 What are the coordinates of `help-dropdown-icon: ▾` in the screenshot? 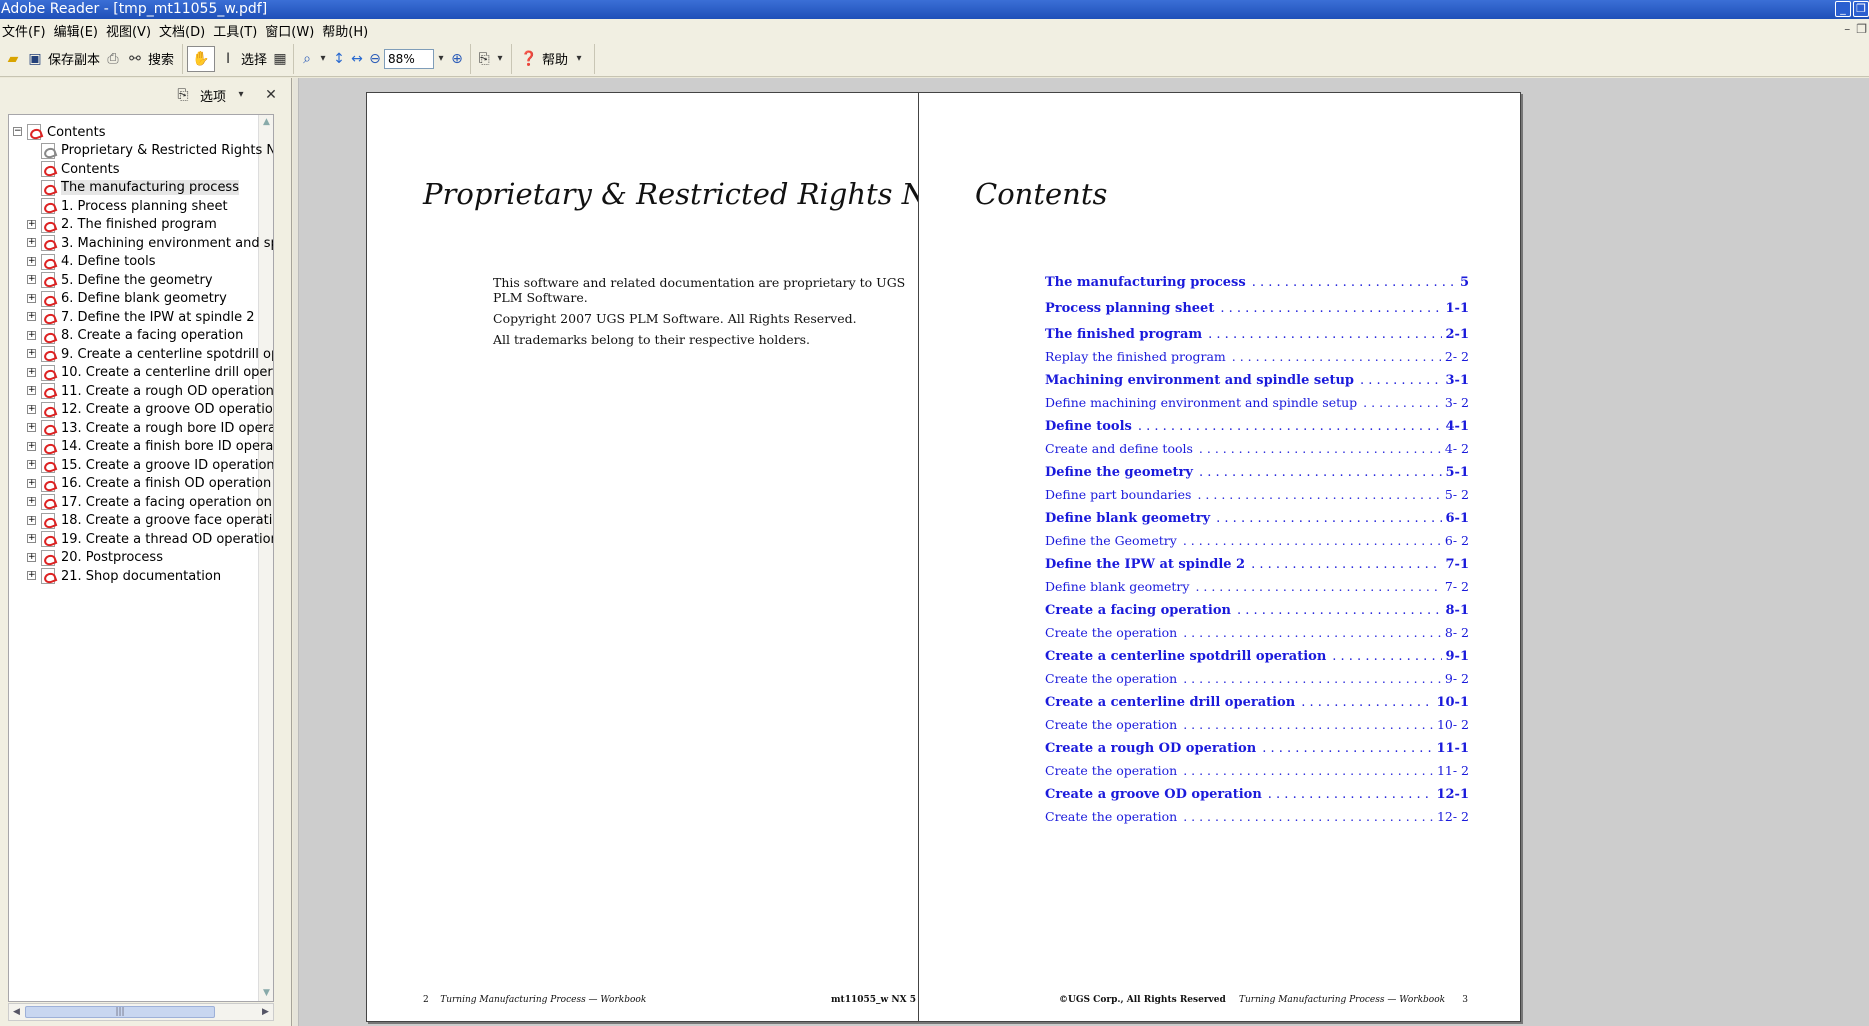 It's located at (579, 58).